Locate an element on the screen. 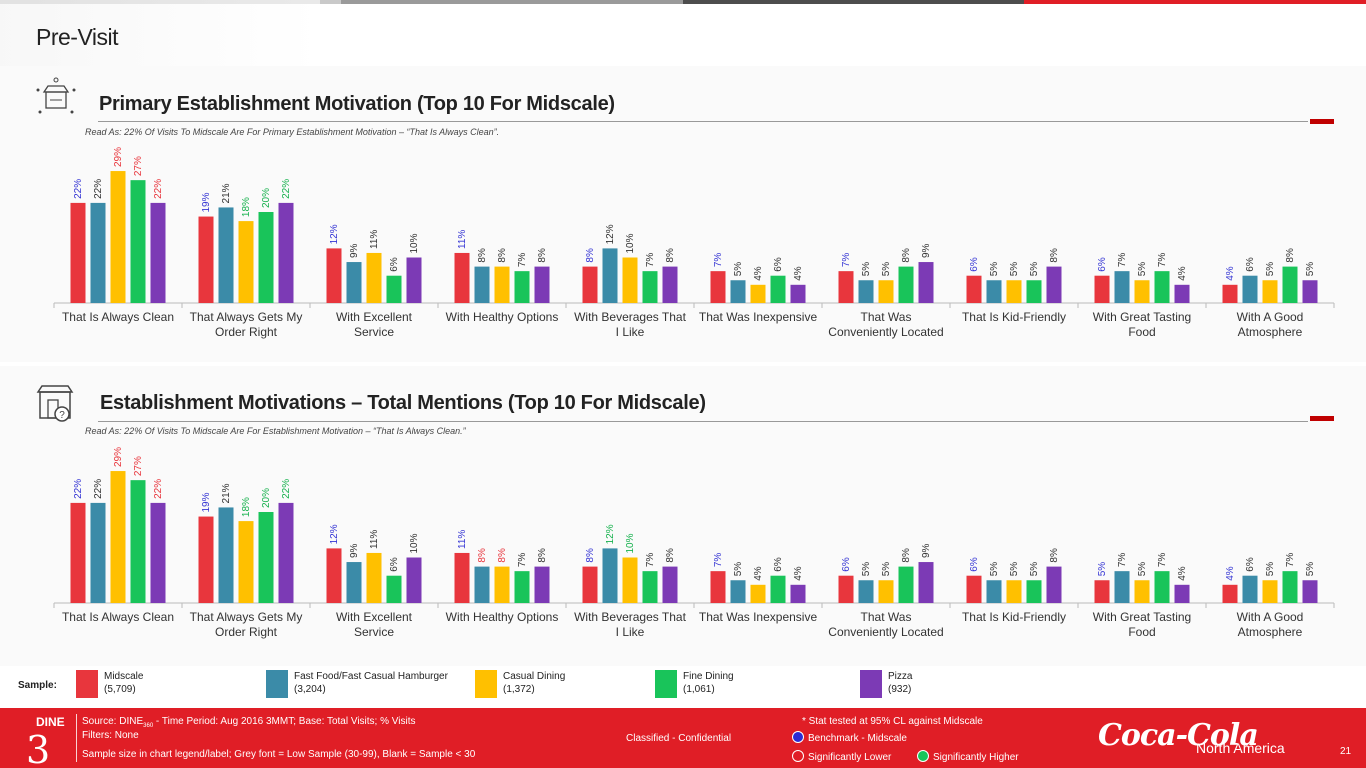 The width and height of the screenshot is (1366, 768). legend-sample: (5,709) is located at coordinates (120, 689).